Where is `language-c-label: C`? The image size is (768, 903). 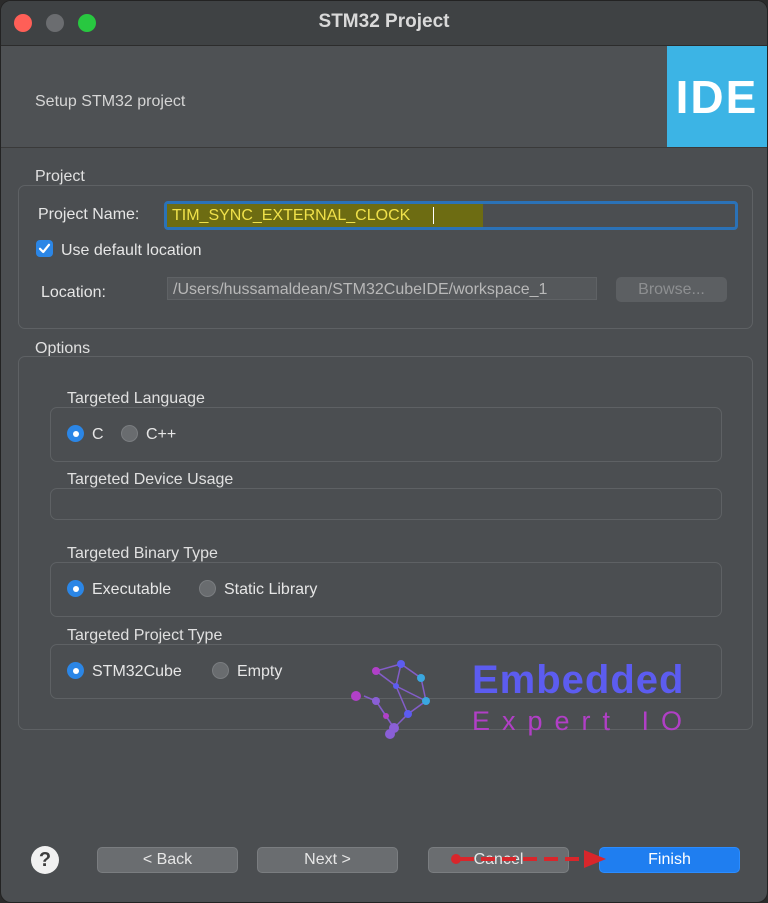
language-c-label: C is located at coordinates (98, 435).